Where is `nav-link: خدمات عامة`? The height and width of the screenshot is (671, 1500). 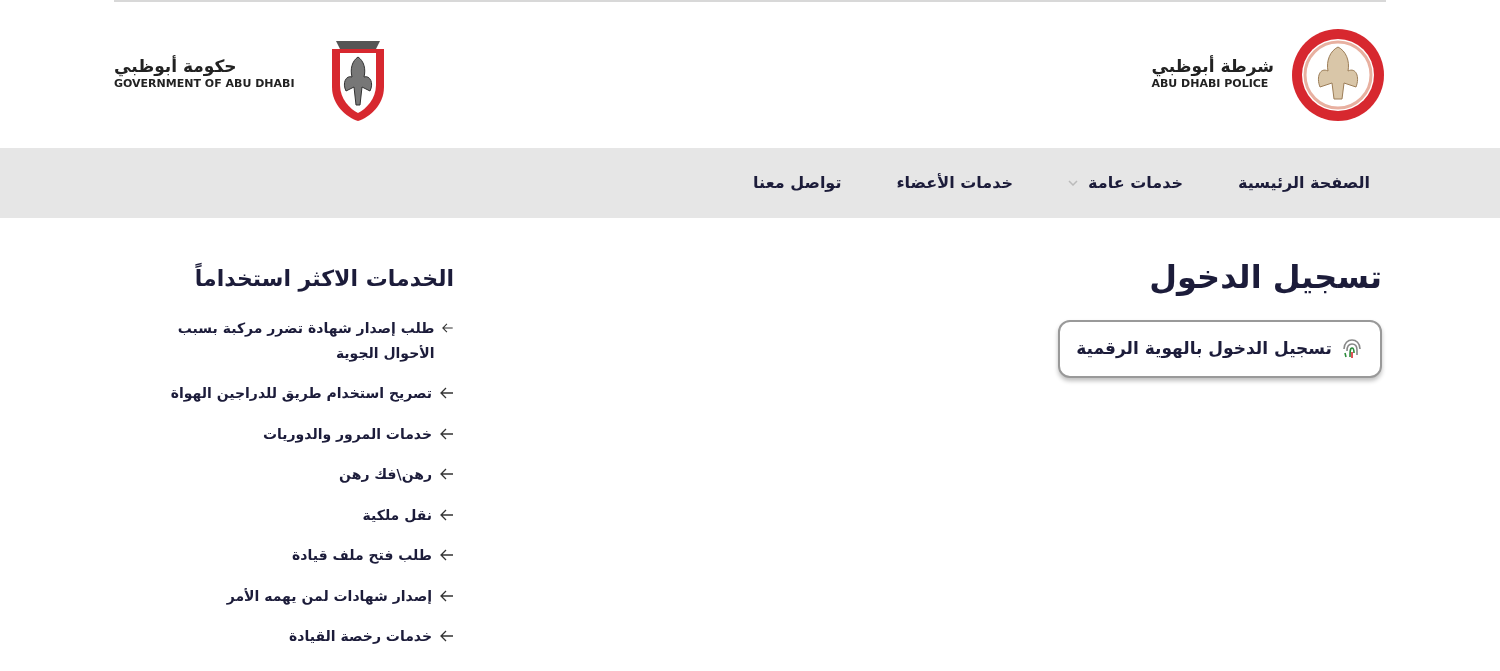
nav-link: خدمات عامة is located at coordinates (1125, 183).